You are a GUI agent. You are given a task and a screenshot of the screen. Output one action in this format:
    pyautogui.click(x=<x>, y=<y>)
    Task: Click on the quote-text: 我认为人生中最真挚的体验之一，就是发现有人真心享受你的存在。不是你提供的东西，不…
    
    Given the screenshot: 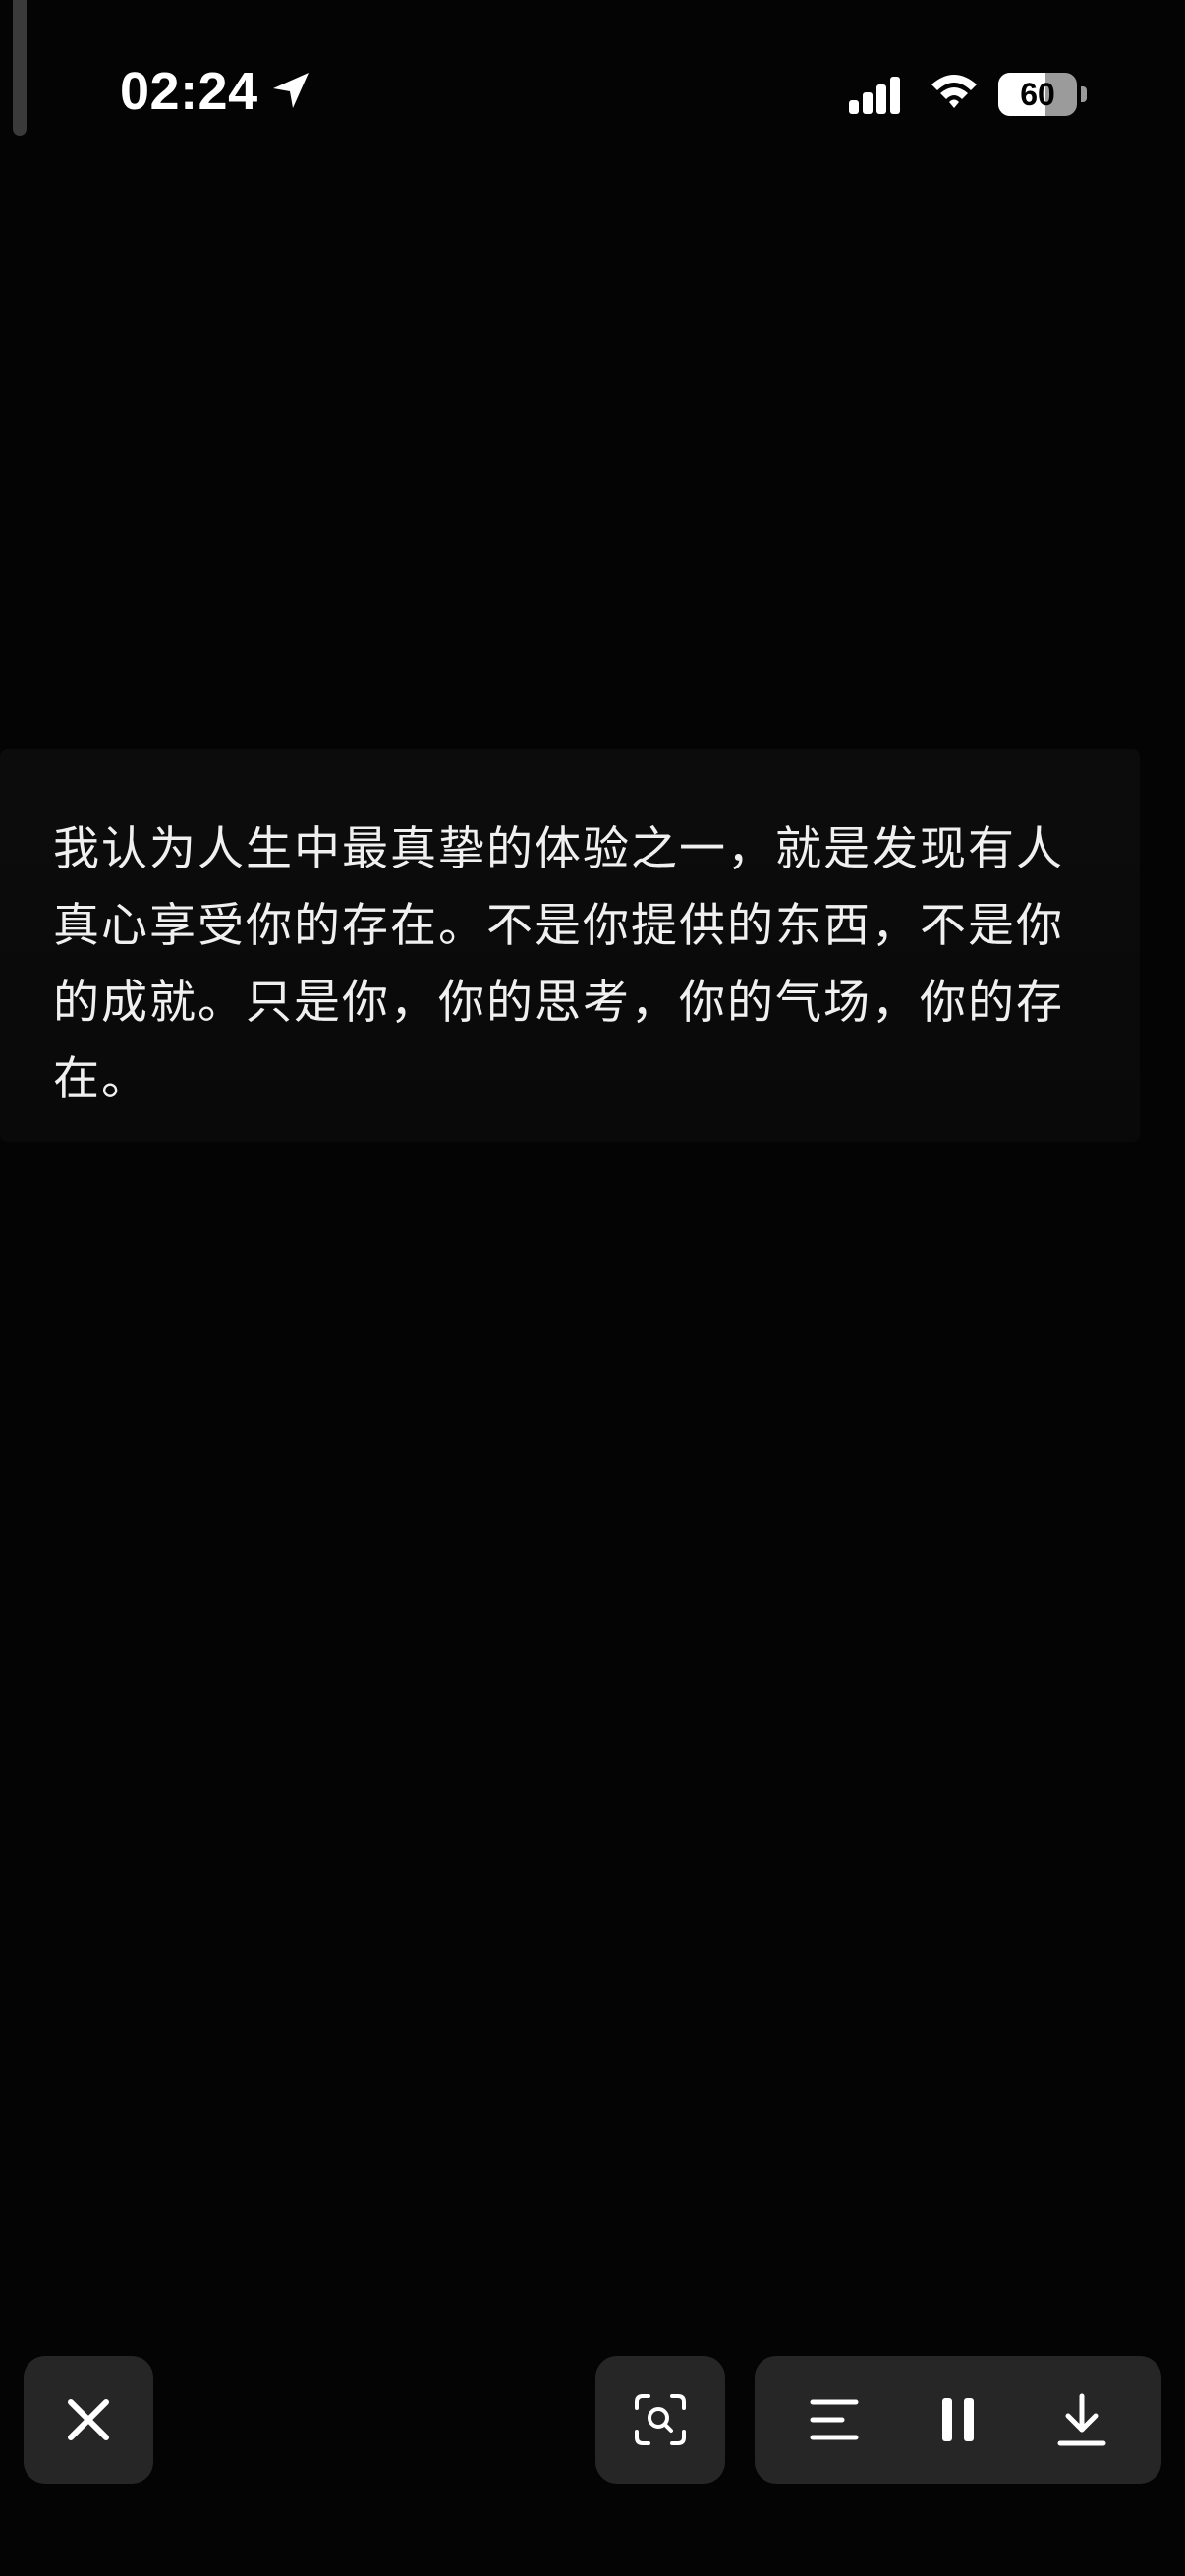 What is the action you would take?
    pyautogui.click(x=559, y=964)
    